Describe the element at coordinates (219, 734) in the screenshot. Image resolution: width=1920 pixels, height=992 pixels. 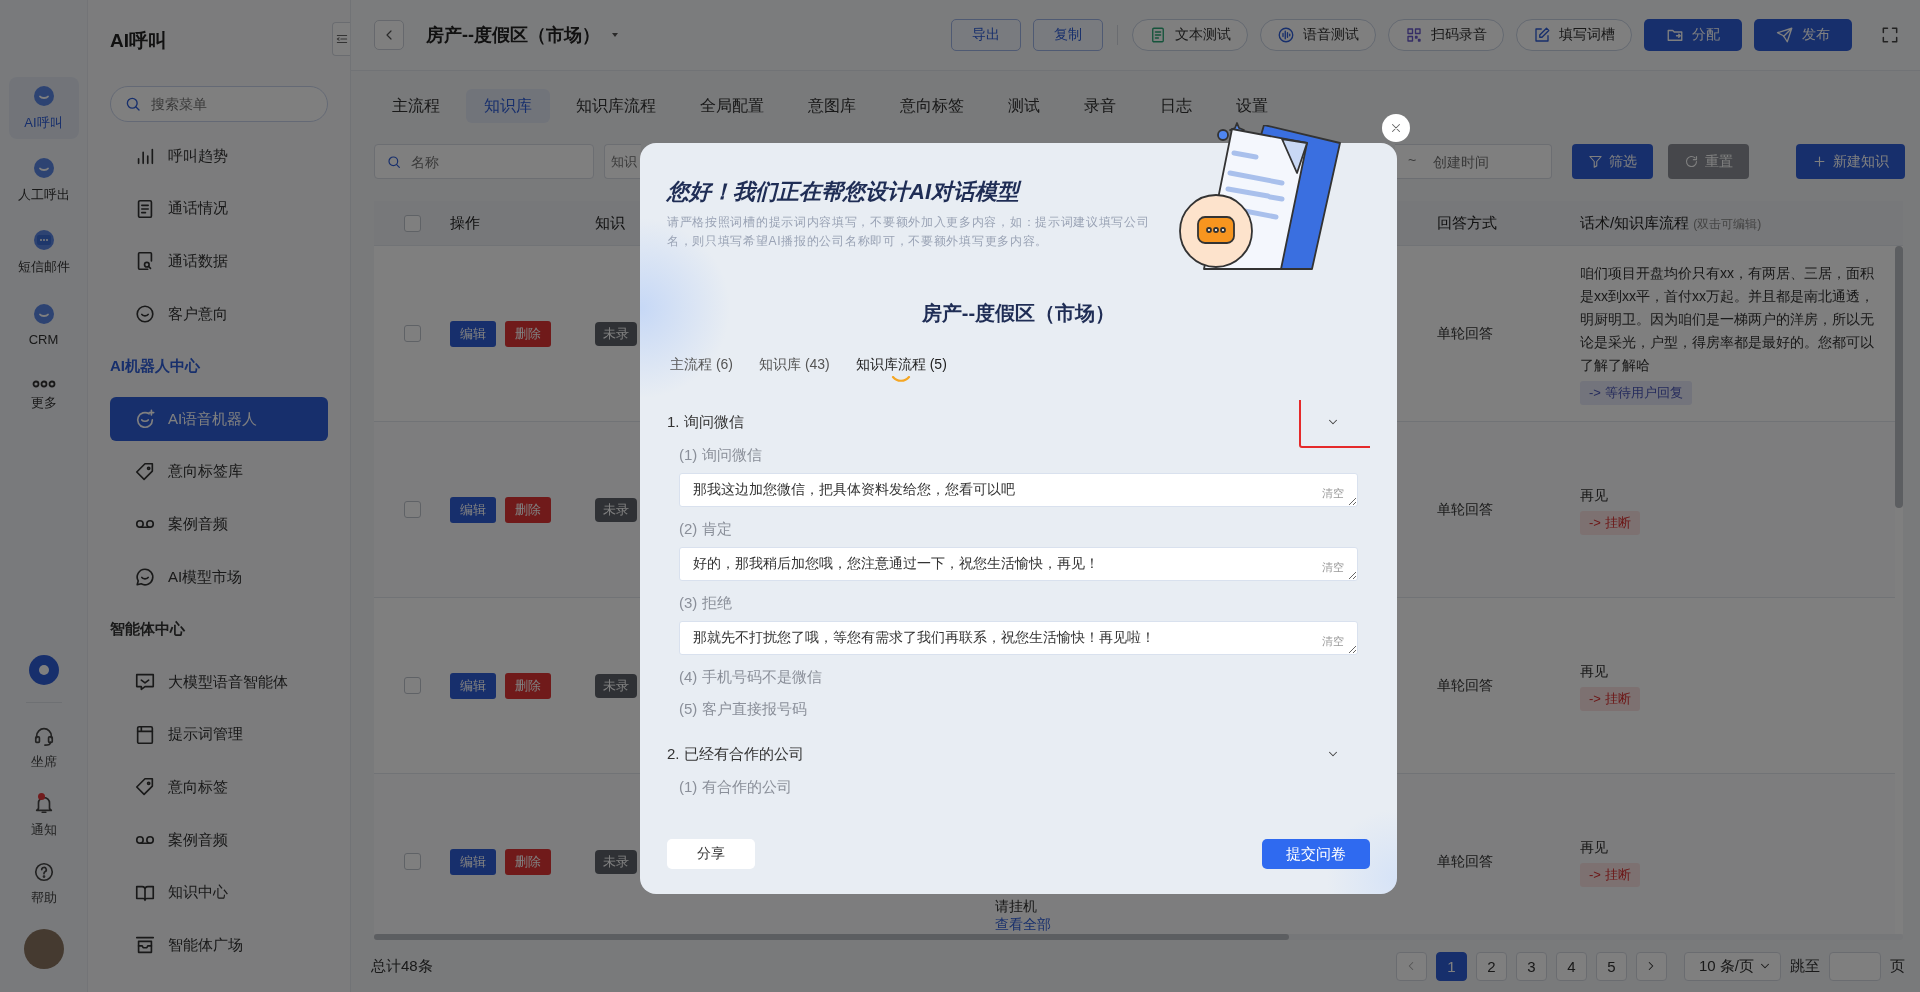
I see `menu-item: 提示词管理` at that location.